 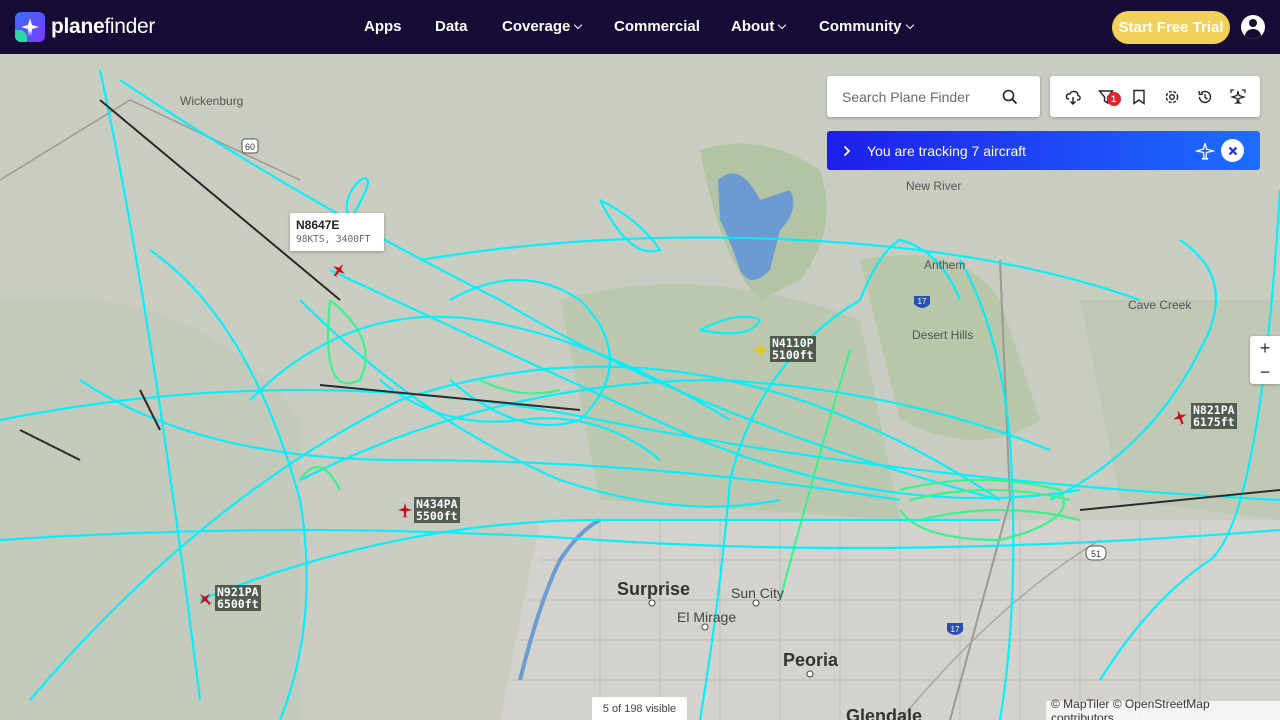 I want to click on road-shield-us60: 60, so click(x=250, y=146).